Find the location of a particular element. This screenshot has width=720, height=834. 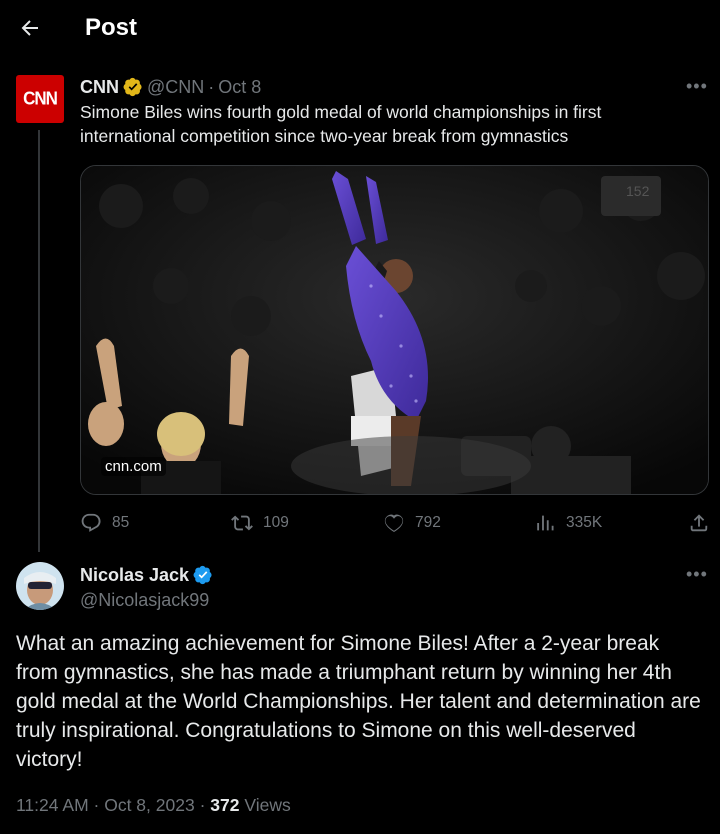

repost-icon is located at coordinates (242, 523).